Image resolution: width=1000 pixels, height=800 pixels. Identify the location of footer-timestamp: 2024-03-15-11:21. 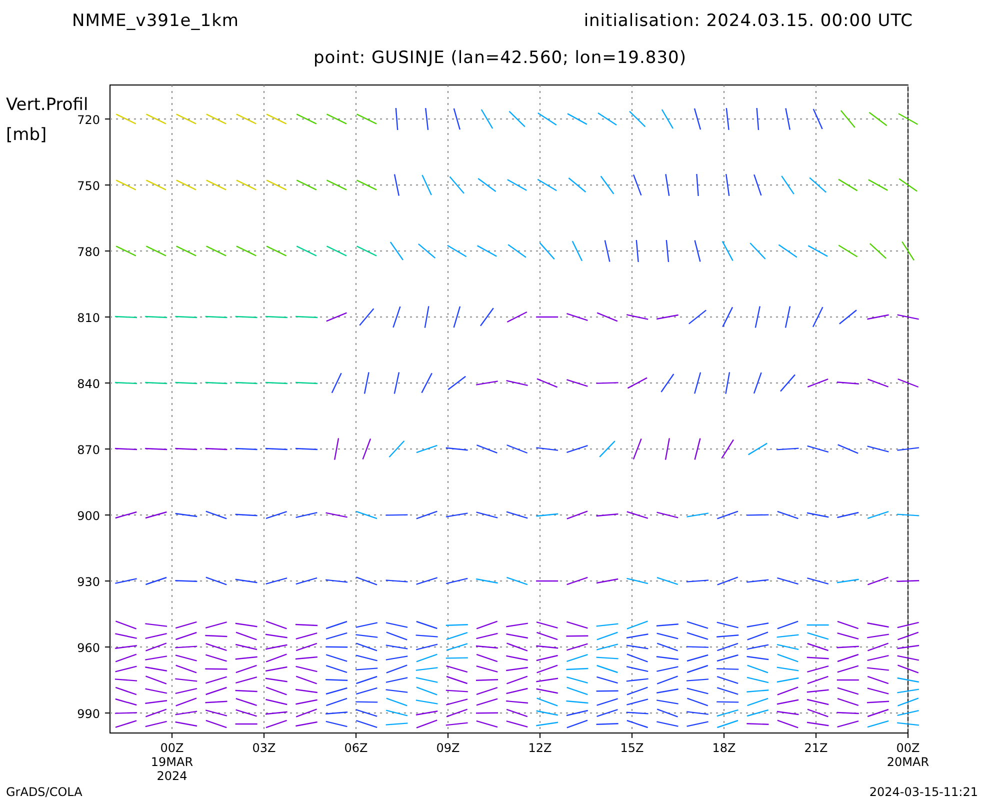
(923, 792).